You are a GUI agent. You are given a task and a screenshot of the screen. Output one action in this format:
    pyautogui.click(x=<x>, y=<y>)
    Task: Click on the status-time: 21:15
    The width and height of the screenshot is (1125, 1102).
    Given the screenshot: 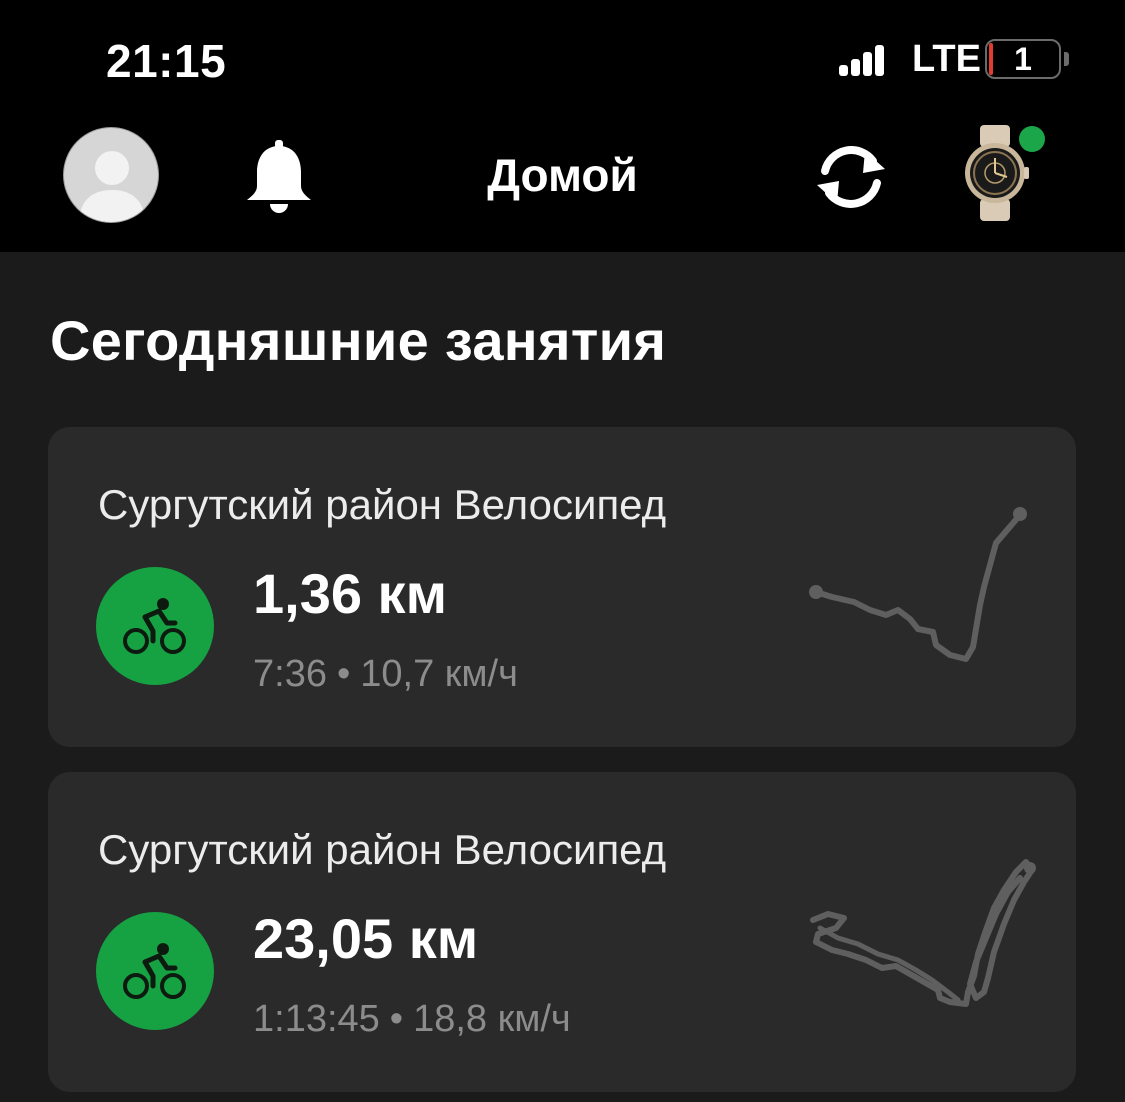 What is the action you would take?
    pyautogui.click(x=166, y=61)
    